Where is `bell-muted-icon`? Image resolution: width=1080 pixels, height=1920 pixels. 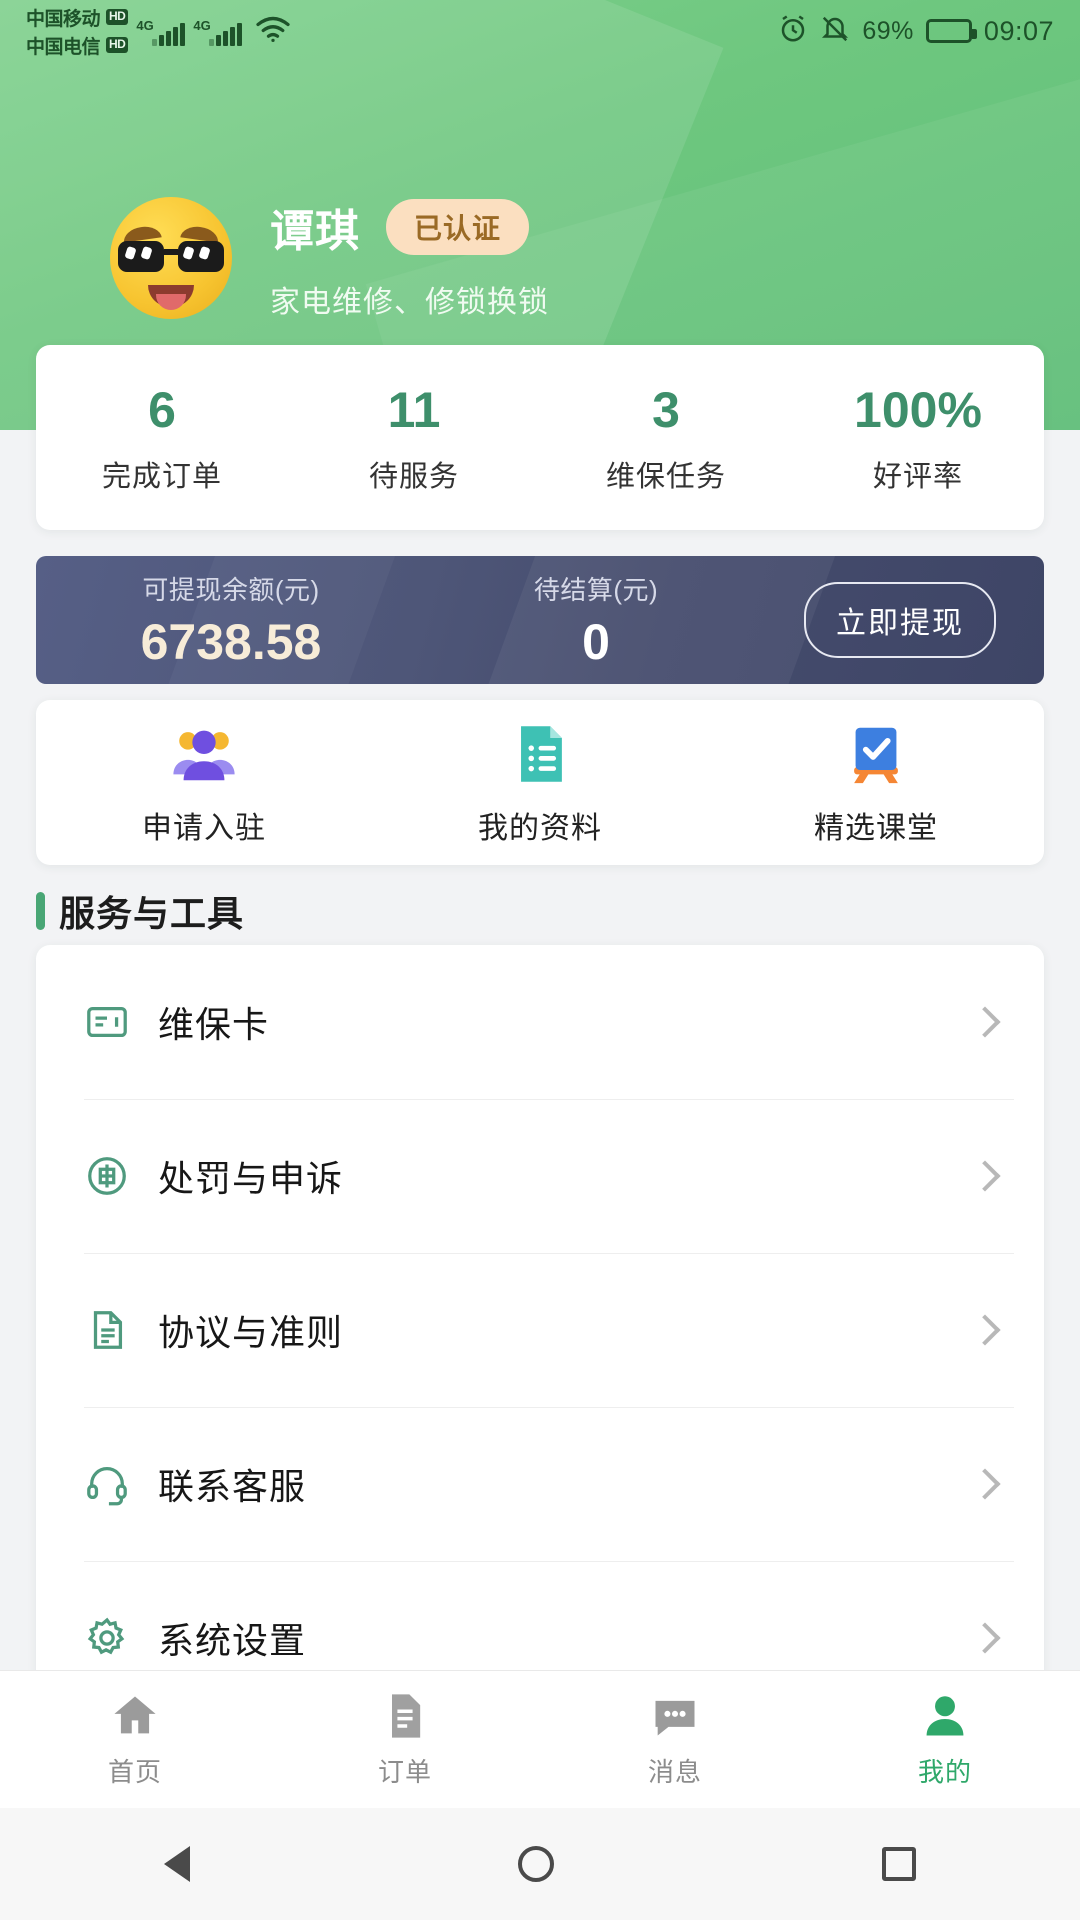
bell-muted-icon is located at coordinates (835, 31).